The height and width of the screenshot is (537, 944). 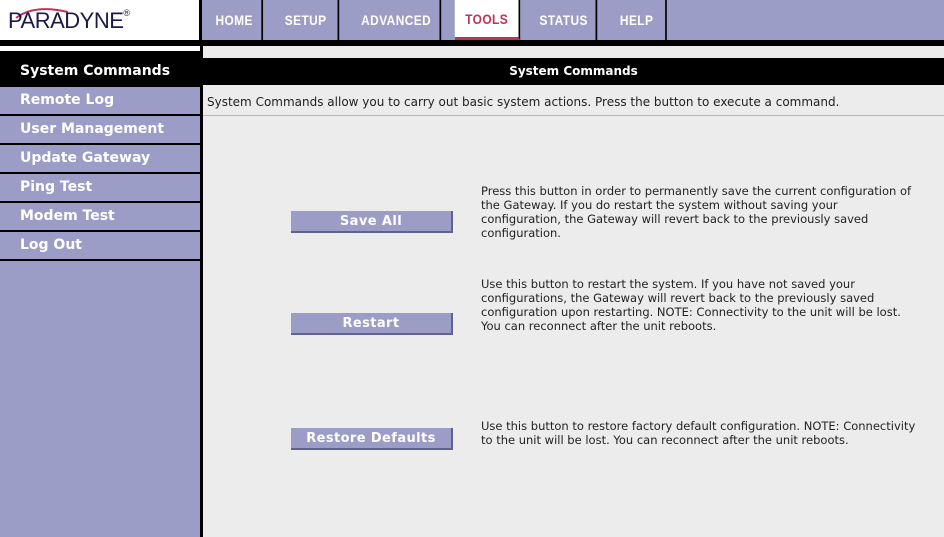 What do you see at coordinates (100, 246) in the screenshot?
I see `sidebar-item-log-out: Log Out` at bounding box center [100, 246].